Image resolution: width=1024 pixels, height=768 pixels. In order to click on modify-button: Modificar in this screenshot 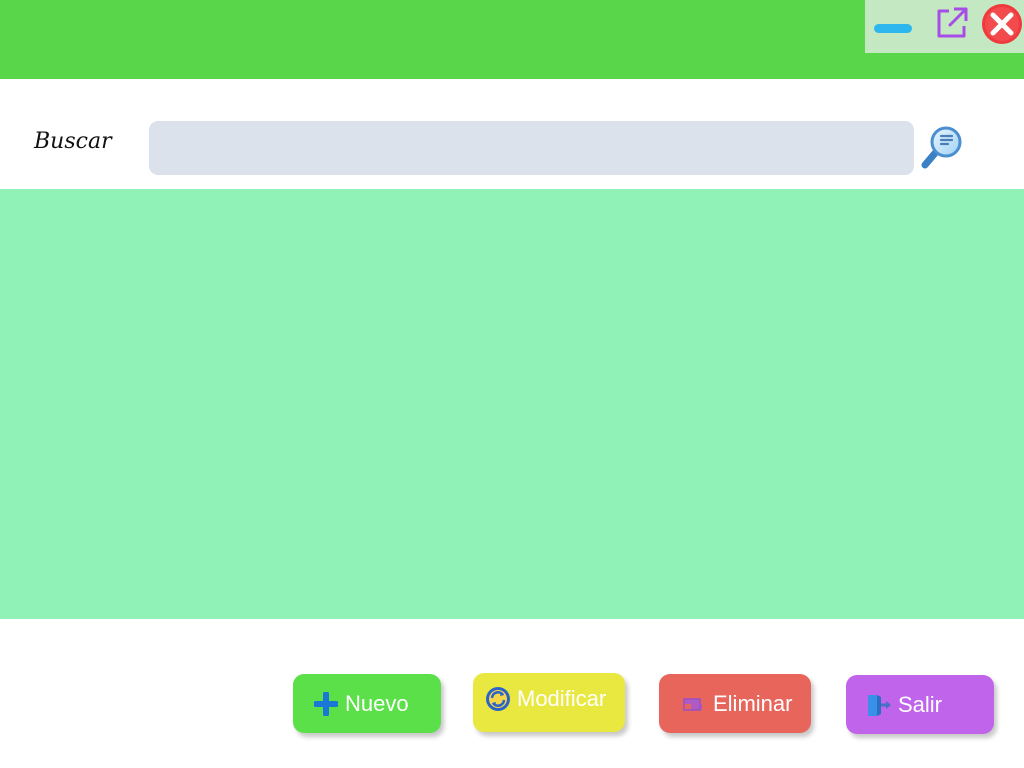, I will do `click(549, 702)`.